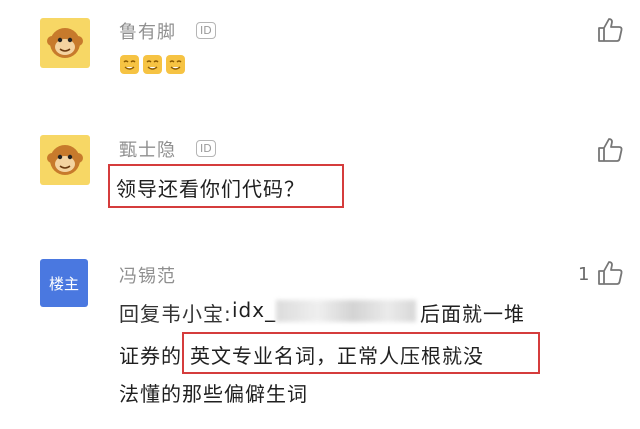 Image resolution: width=640 pixels, height=429 pixels. I want to click on reply-prefix: 回复韦小宝:, so click(175, 314).